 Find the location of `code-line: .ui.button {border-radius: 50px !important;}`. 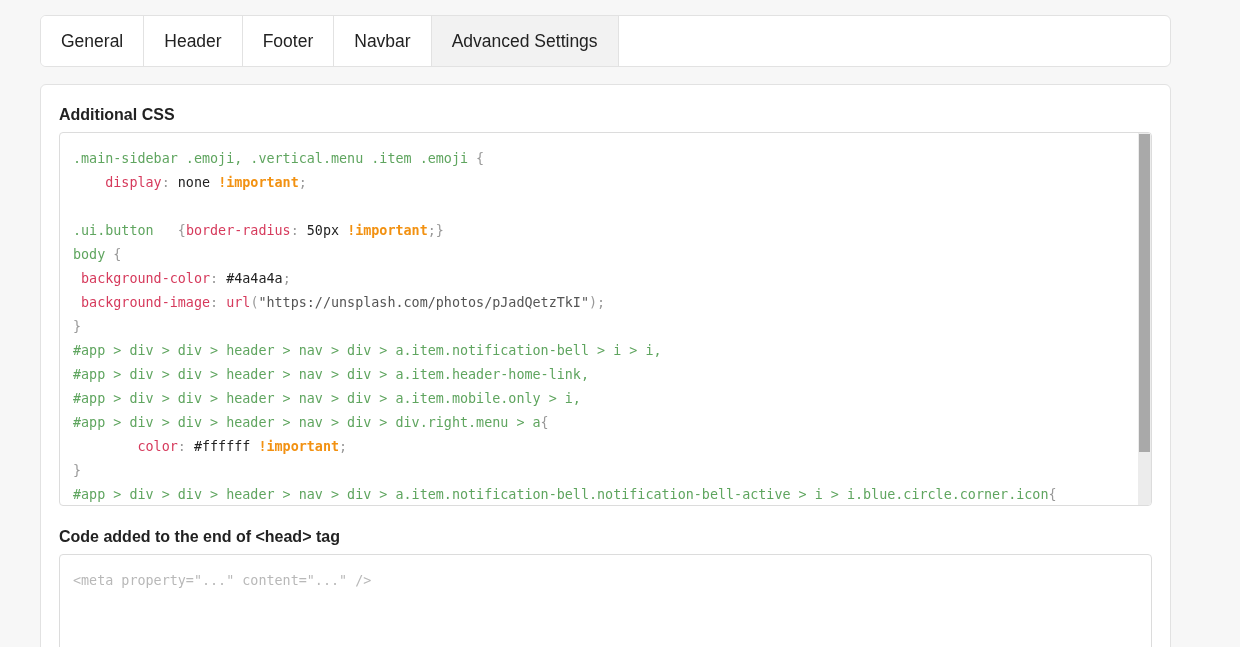

code-line: .ui.button {border-radius: 50px !important;} is located at coordinates (259, 231).